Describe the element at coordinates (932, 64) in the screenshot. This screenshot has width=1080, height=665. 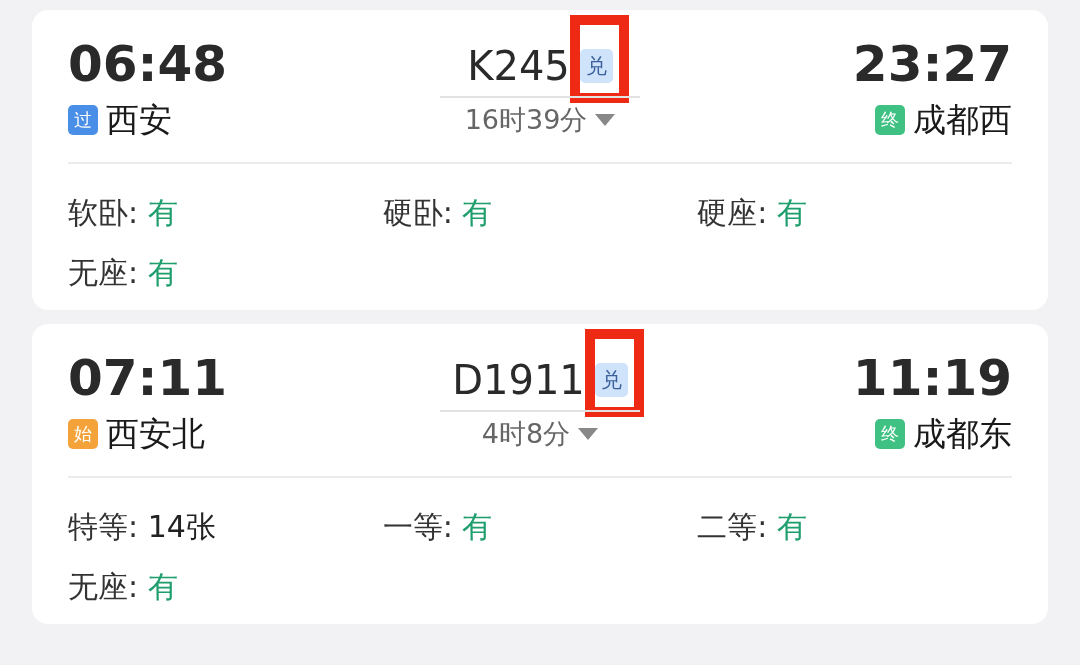
I see `departure-time: 23:27` at that location.